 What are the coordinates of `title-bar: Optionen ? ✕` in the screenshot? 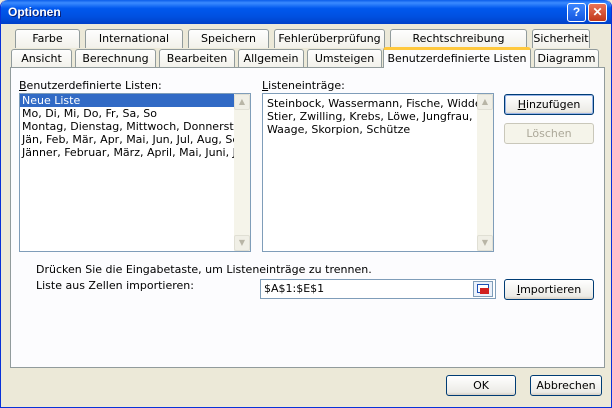 It's located at (306, 12).